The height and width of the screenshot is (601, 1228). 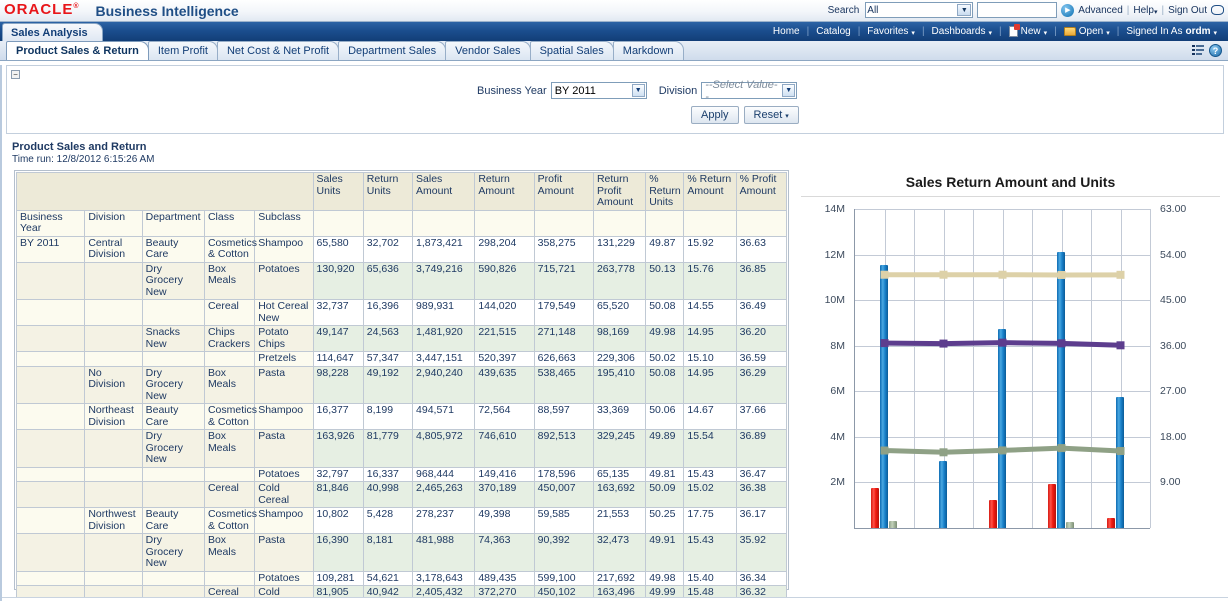 I want to click on tab-department-sales: Department Sales, so click(x=392, y=50).